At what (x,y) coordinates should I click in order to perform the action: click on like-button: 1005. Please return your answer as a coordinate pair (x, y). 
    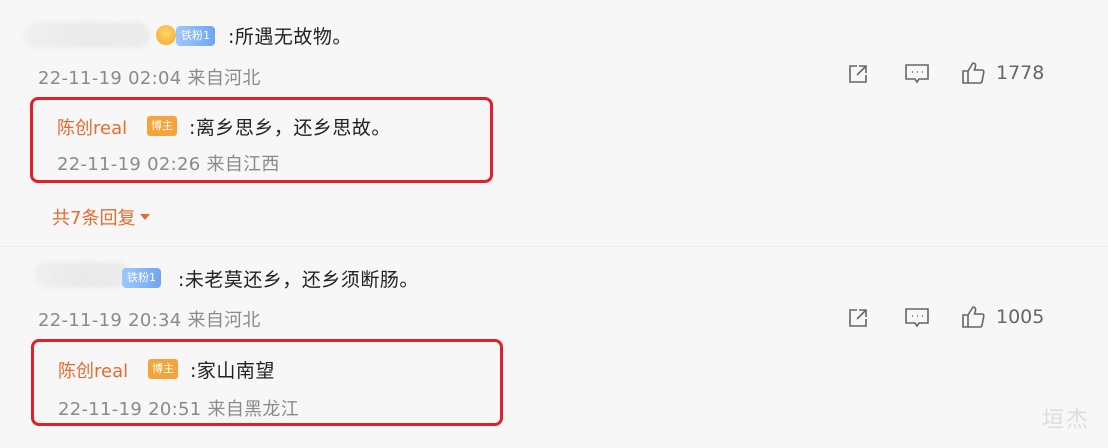
    Looking at the image, I should click on (1002, 317).